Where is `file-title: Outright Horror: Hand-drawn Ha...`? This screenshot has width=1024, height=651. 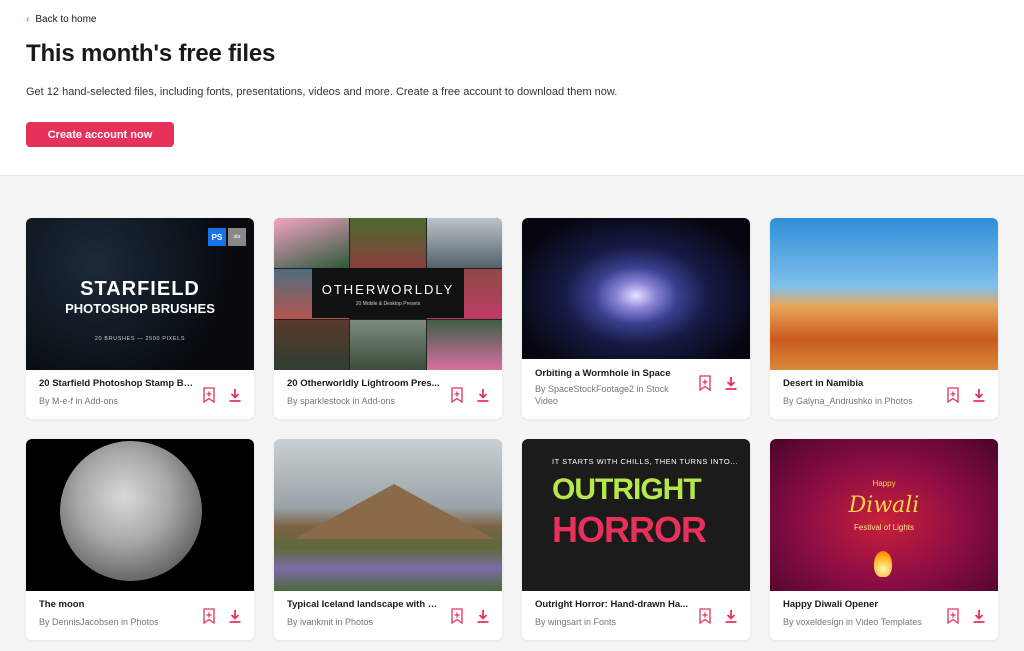
file-title: Outright Horror: Hand-drawn Ha... is located at coordinates (612, 604).